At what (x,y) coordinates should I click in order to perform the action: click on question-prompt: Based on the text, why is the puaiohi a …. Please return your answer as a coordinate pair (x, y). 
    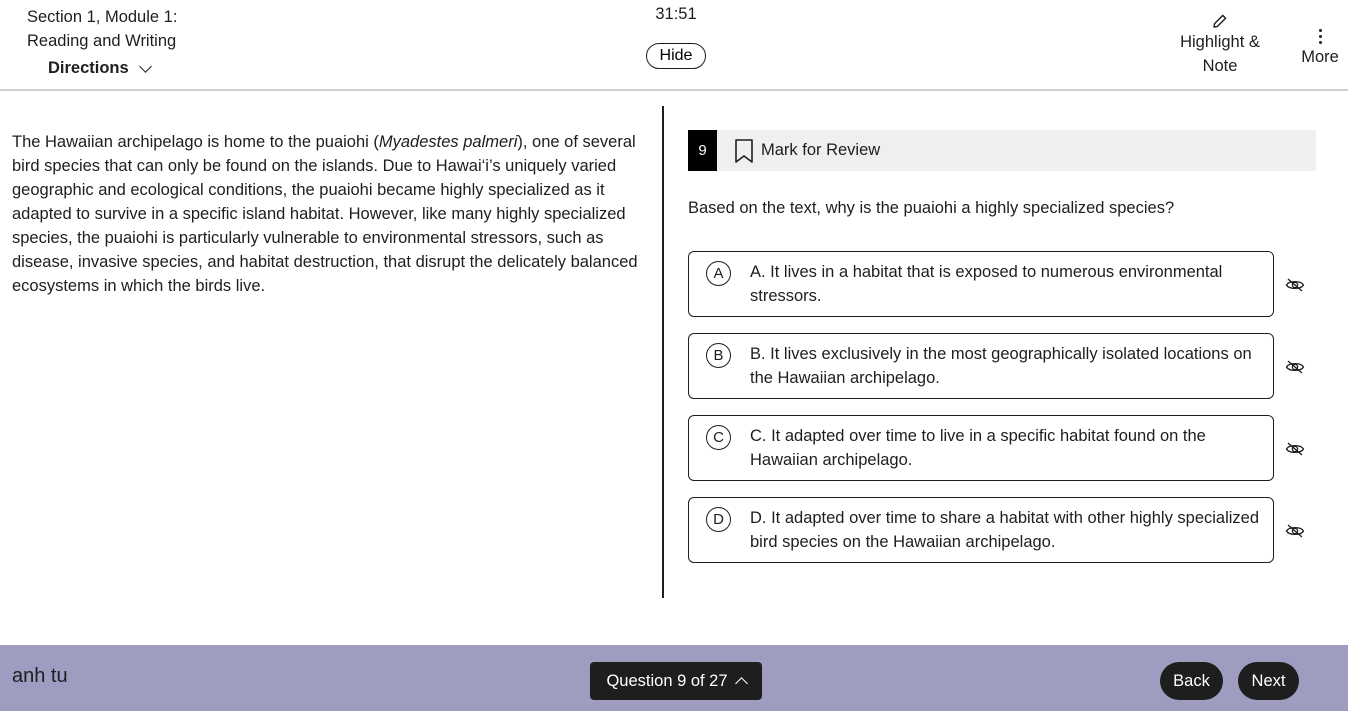
    Looking at the image, I should click on (931, 208).